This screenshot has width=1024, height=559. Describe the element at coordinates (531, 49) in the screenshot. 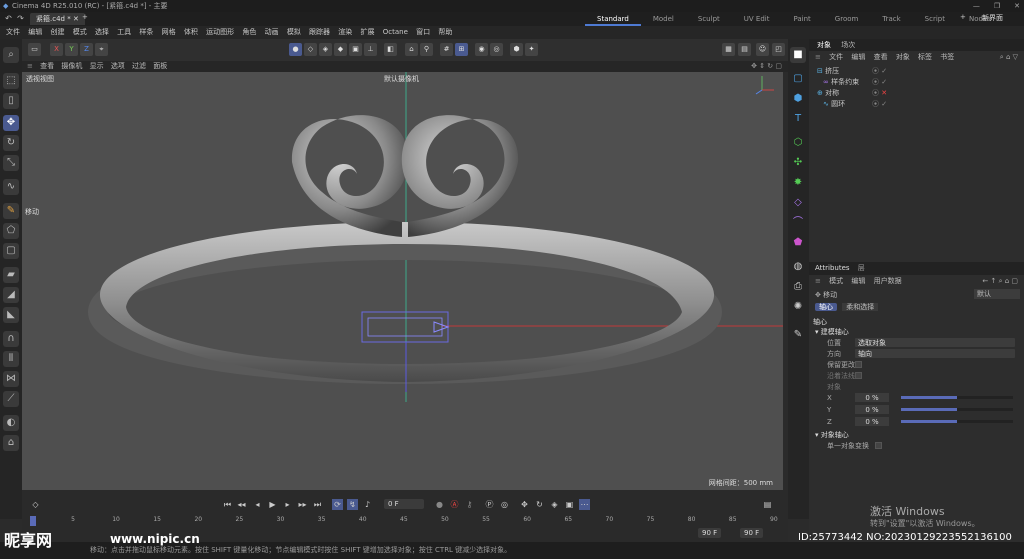

I see `octane-icon: ✦` at that location.